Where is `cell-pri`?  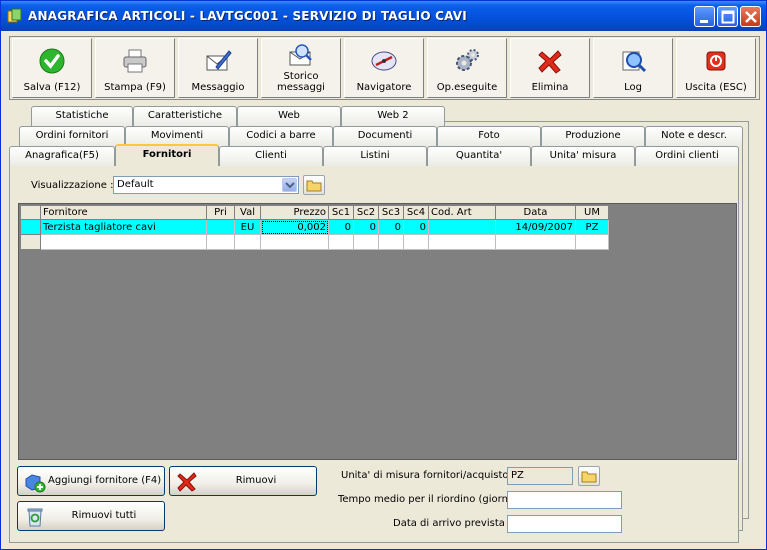
cell-pri is located at coordinates (220, 227).